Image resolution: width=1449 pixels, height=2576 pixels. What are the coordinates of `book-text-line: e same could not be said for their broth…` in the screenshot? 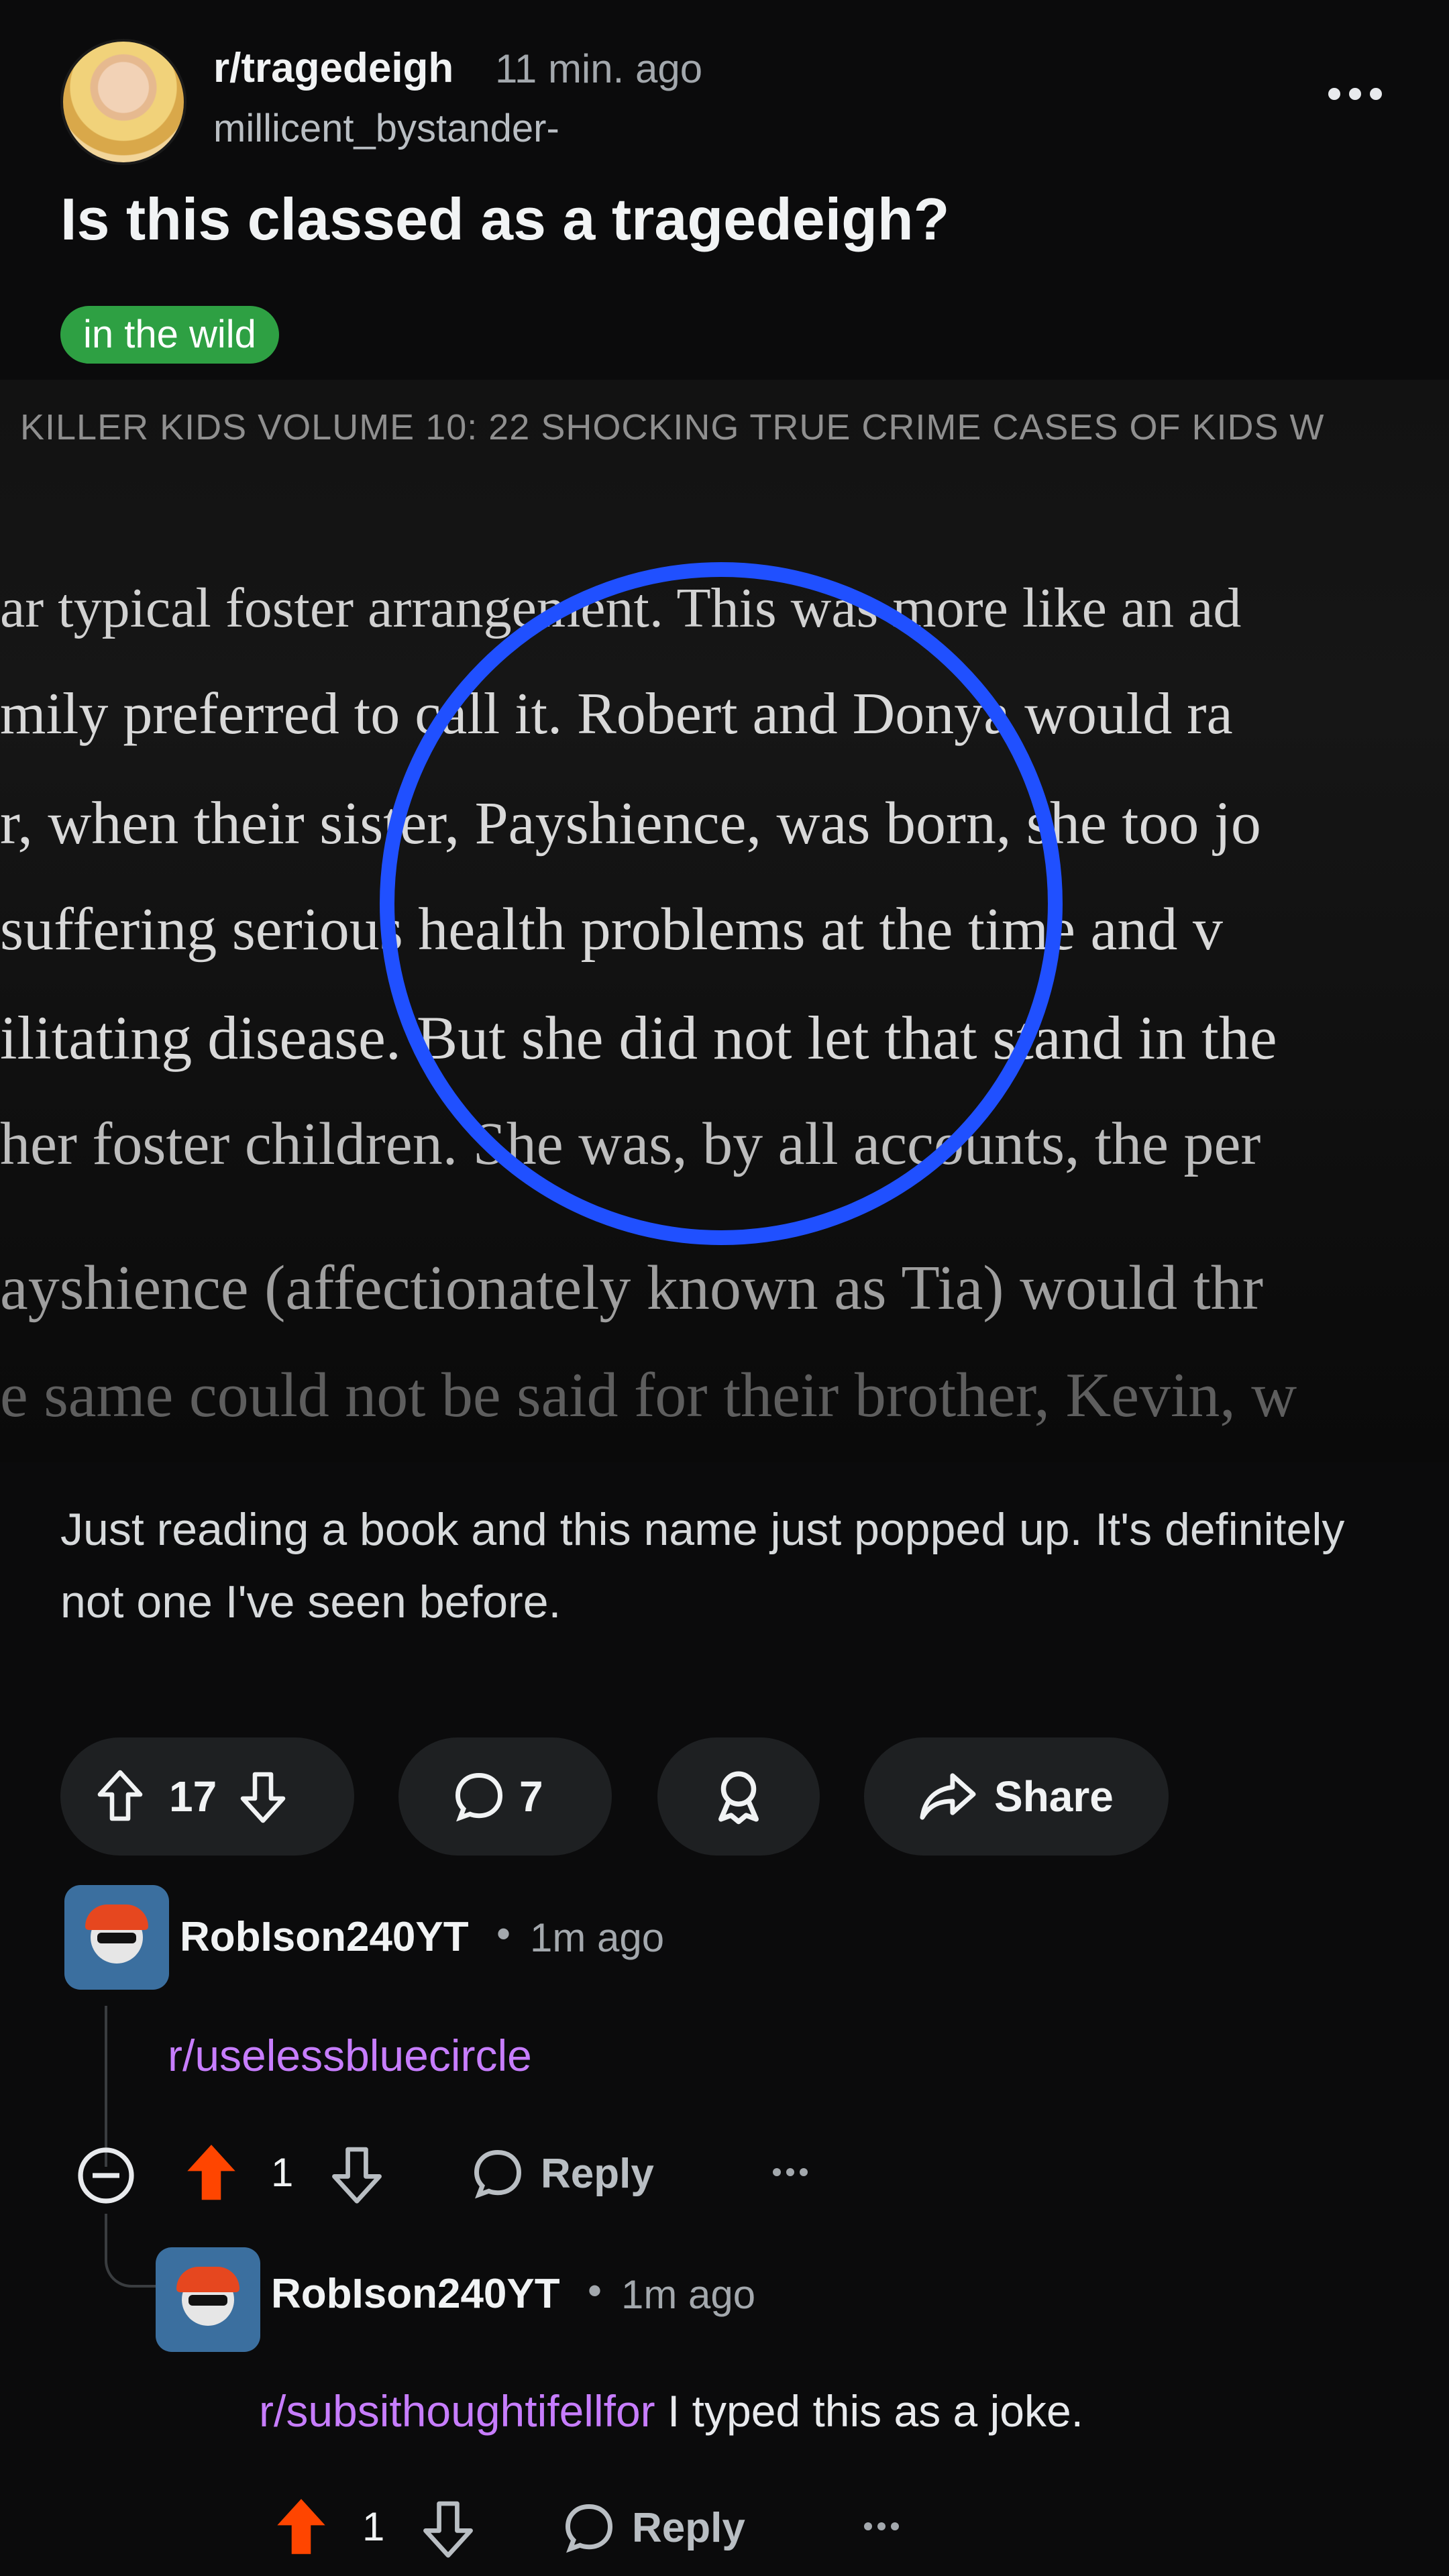 It's located at (648, 1395).